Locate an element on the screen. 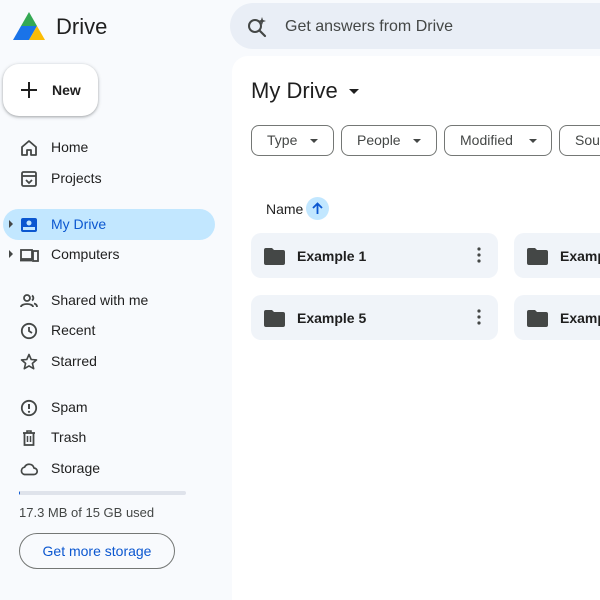  sidebar-item-computers: Computers is located at coordinates (108, 254).